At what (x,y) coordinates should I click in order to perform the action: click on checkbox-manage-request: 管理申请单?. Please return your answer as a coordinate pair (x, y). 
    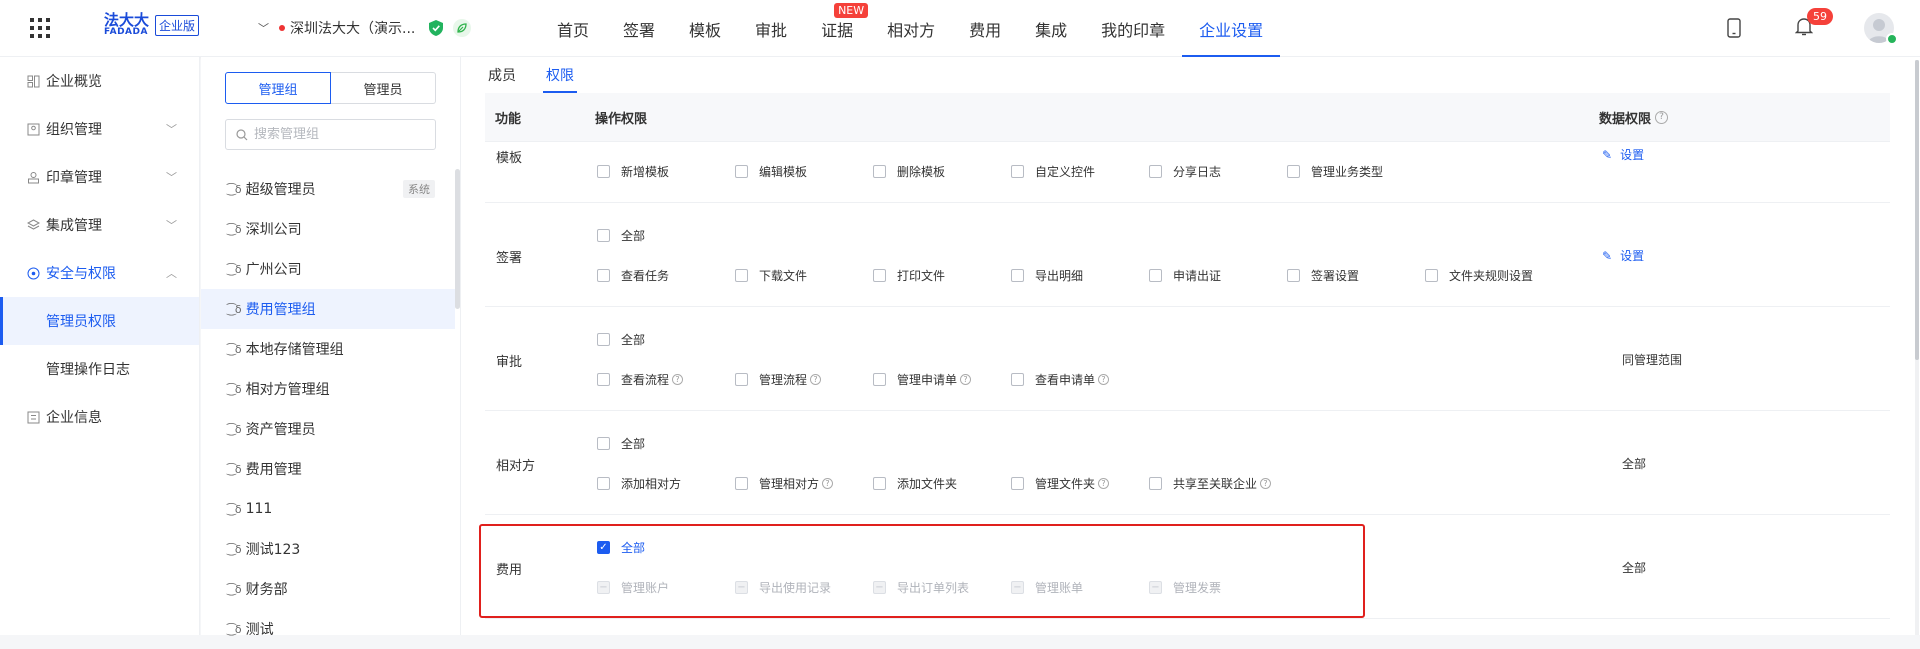
    Looking at the image, I should click on (942, 379).